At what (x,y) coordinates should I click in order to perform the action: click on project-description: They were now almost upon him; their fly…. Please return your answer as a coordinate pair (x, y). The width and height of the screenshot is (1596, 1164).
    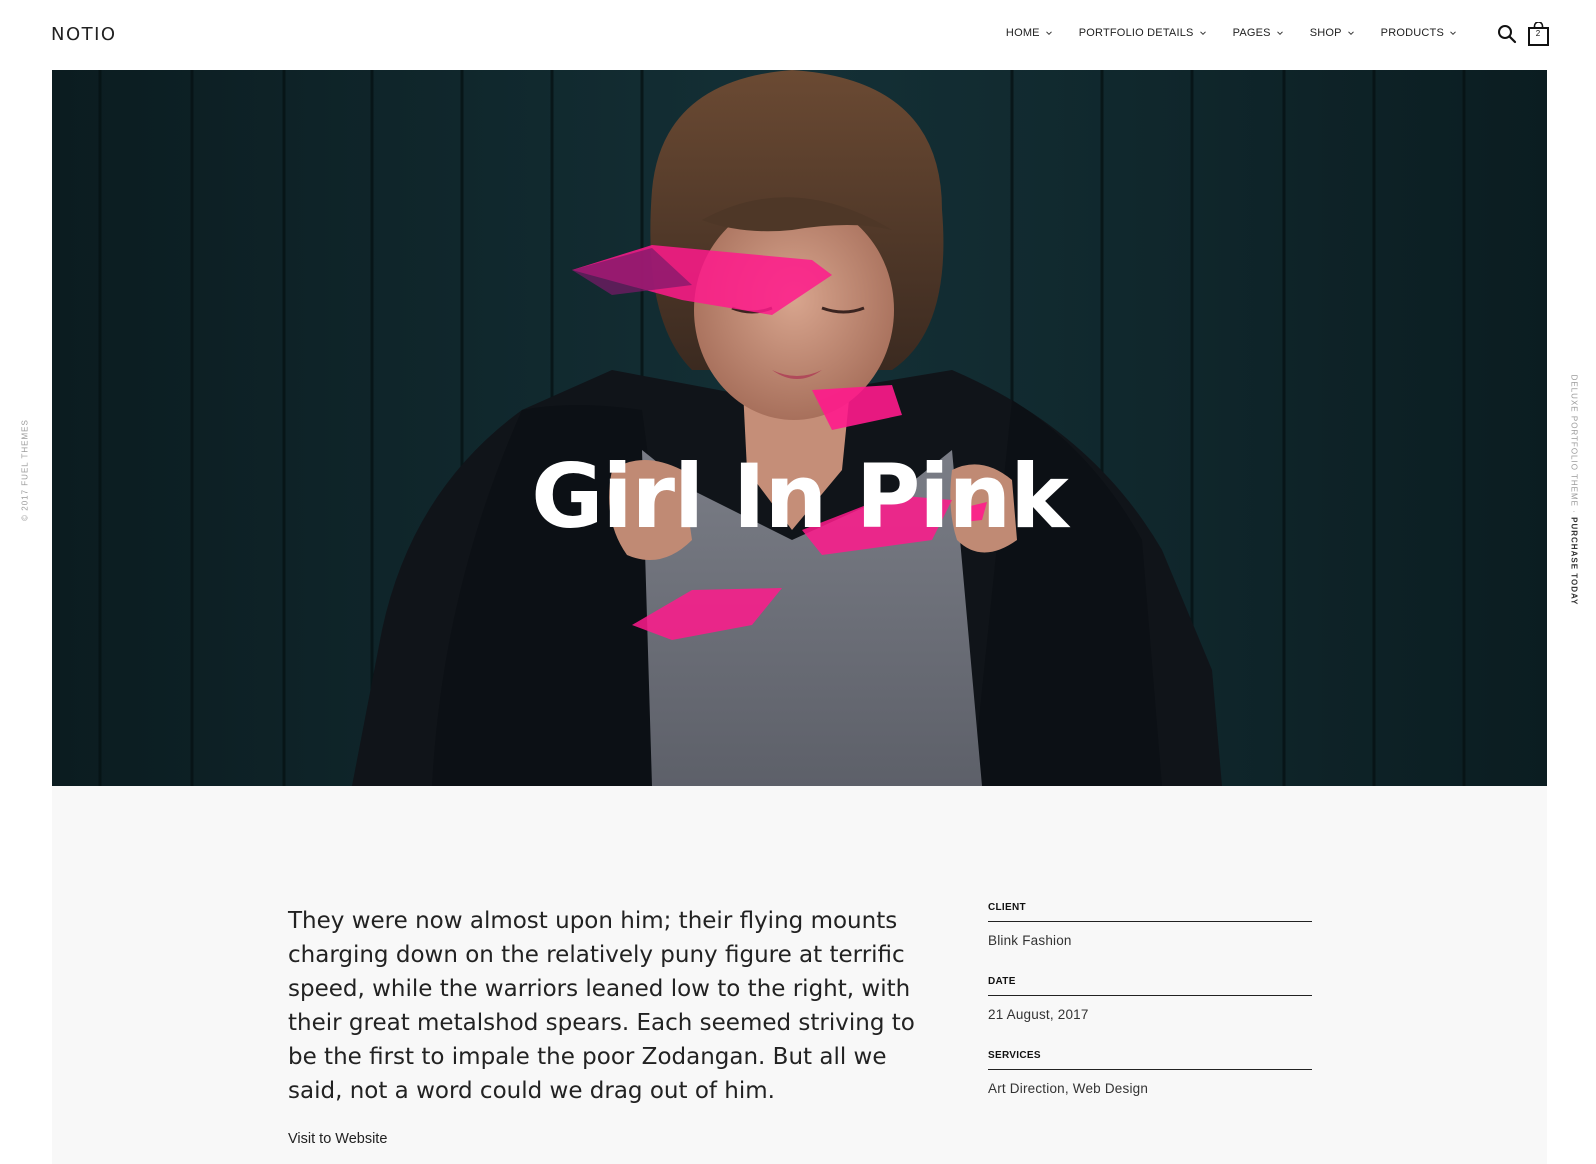
    Looking at the image, I should click on (601, 1006).